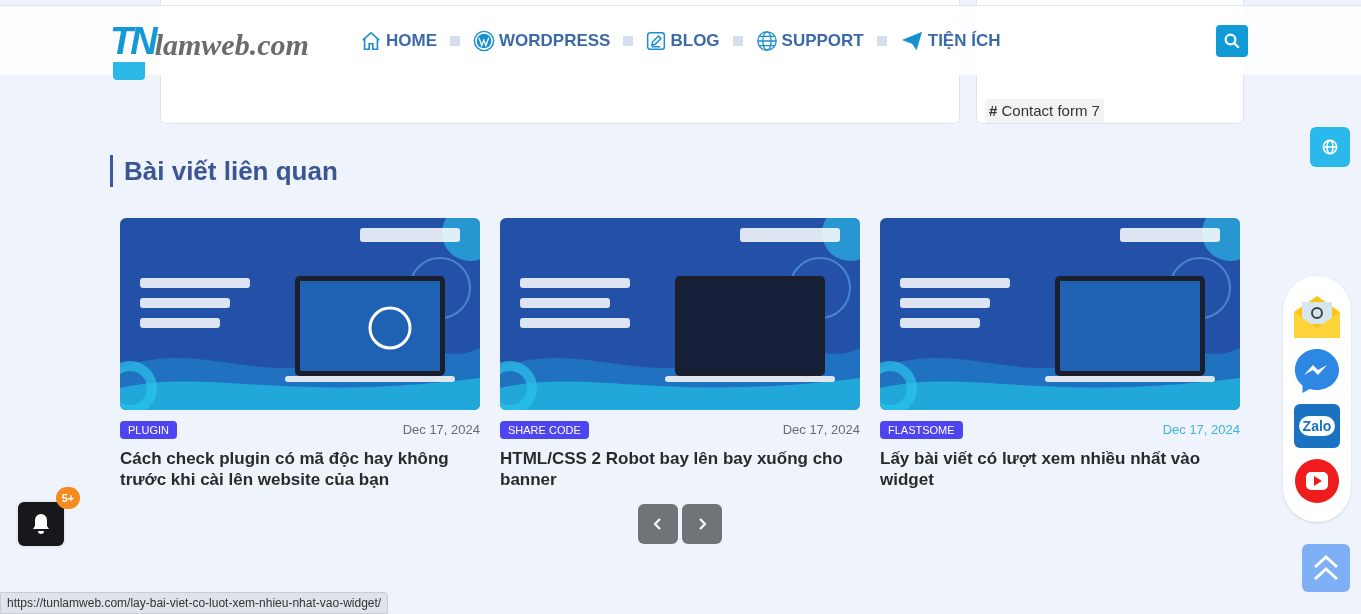  I want to click on double-chevron-up-icon, so click(1326, 568).